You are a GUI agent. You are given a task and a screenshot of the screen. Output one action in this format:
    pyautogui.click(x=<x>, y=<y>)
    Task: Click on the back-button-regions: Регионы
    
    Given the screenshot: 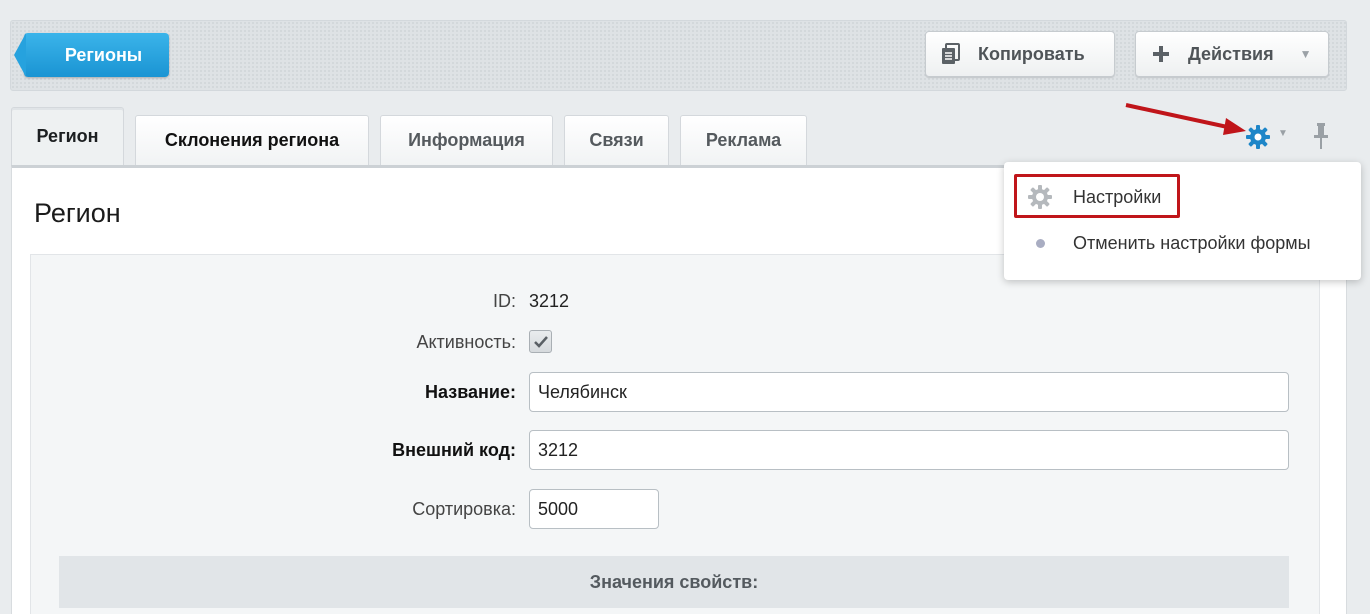 What is the action you would take?
    pyautogui.click(x=91, y=55)
    